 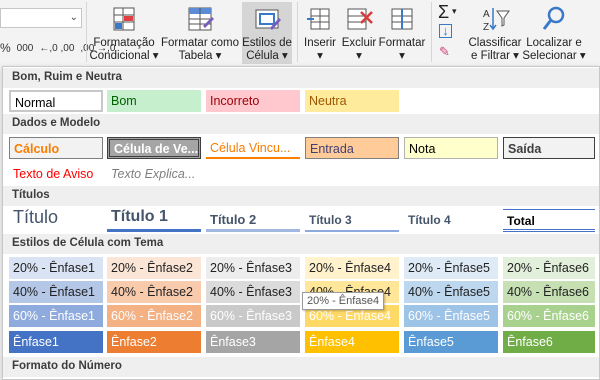 I want to click on style-60-accent2: 60% - Ênfase2, so click(x=154, y=316).